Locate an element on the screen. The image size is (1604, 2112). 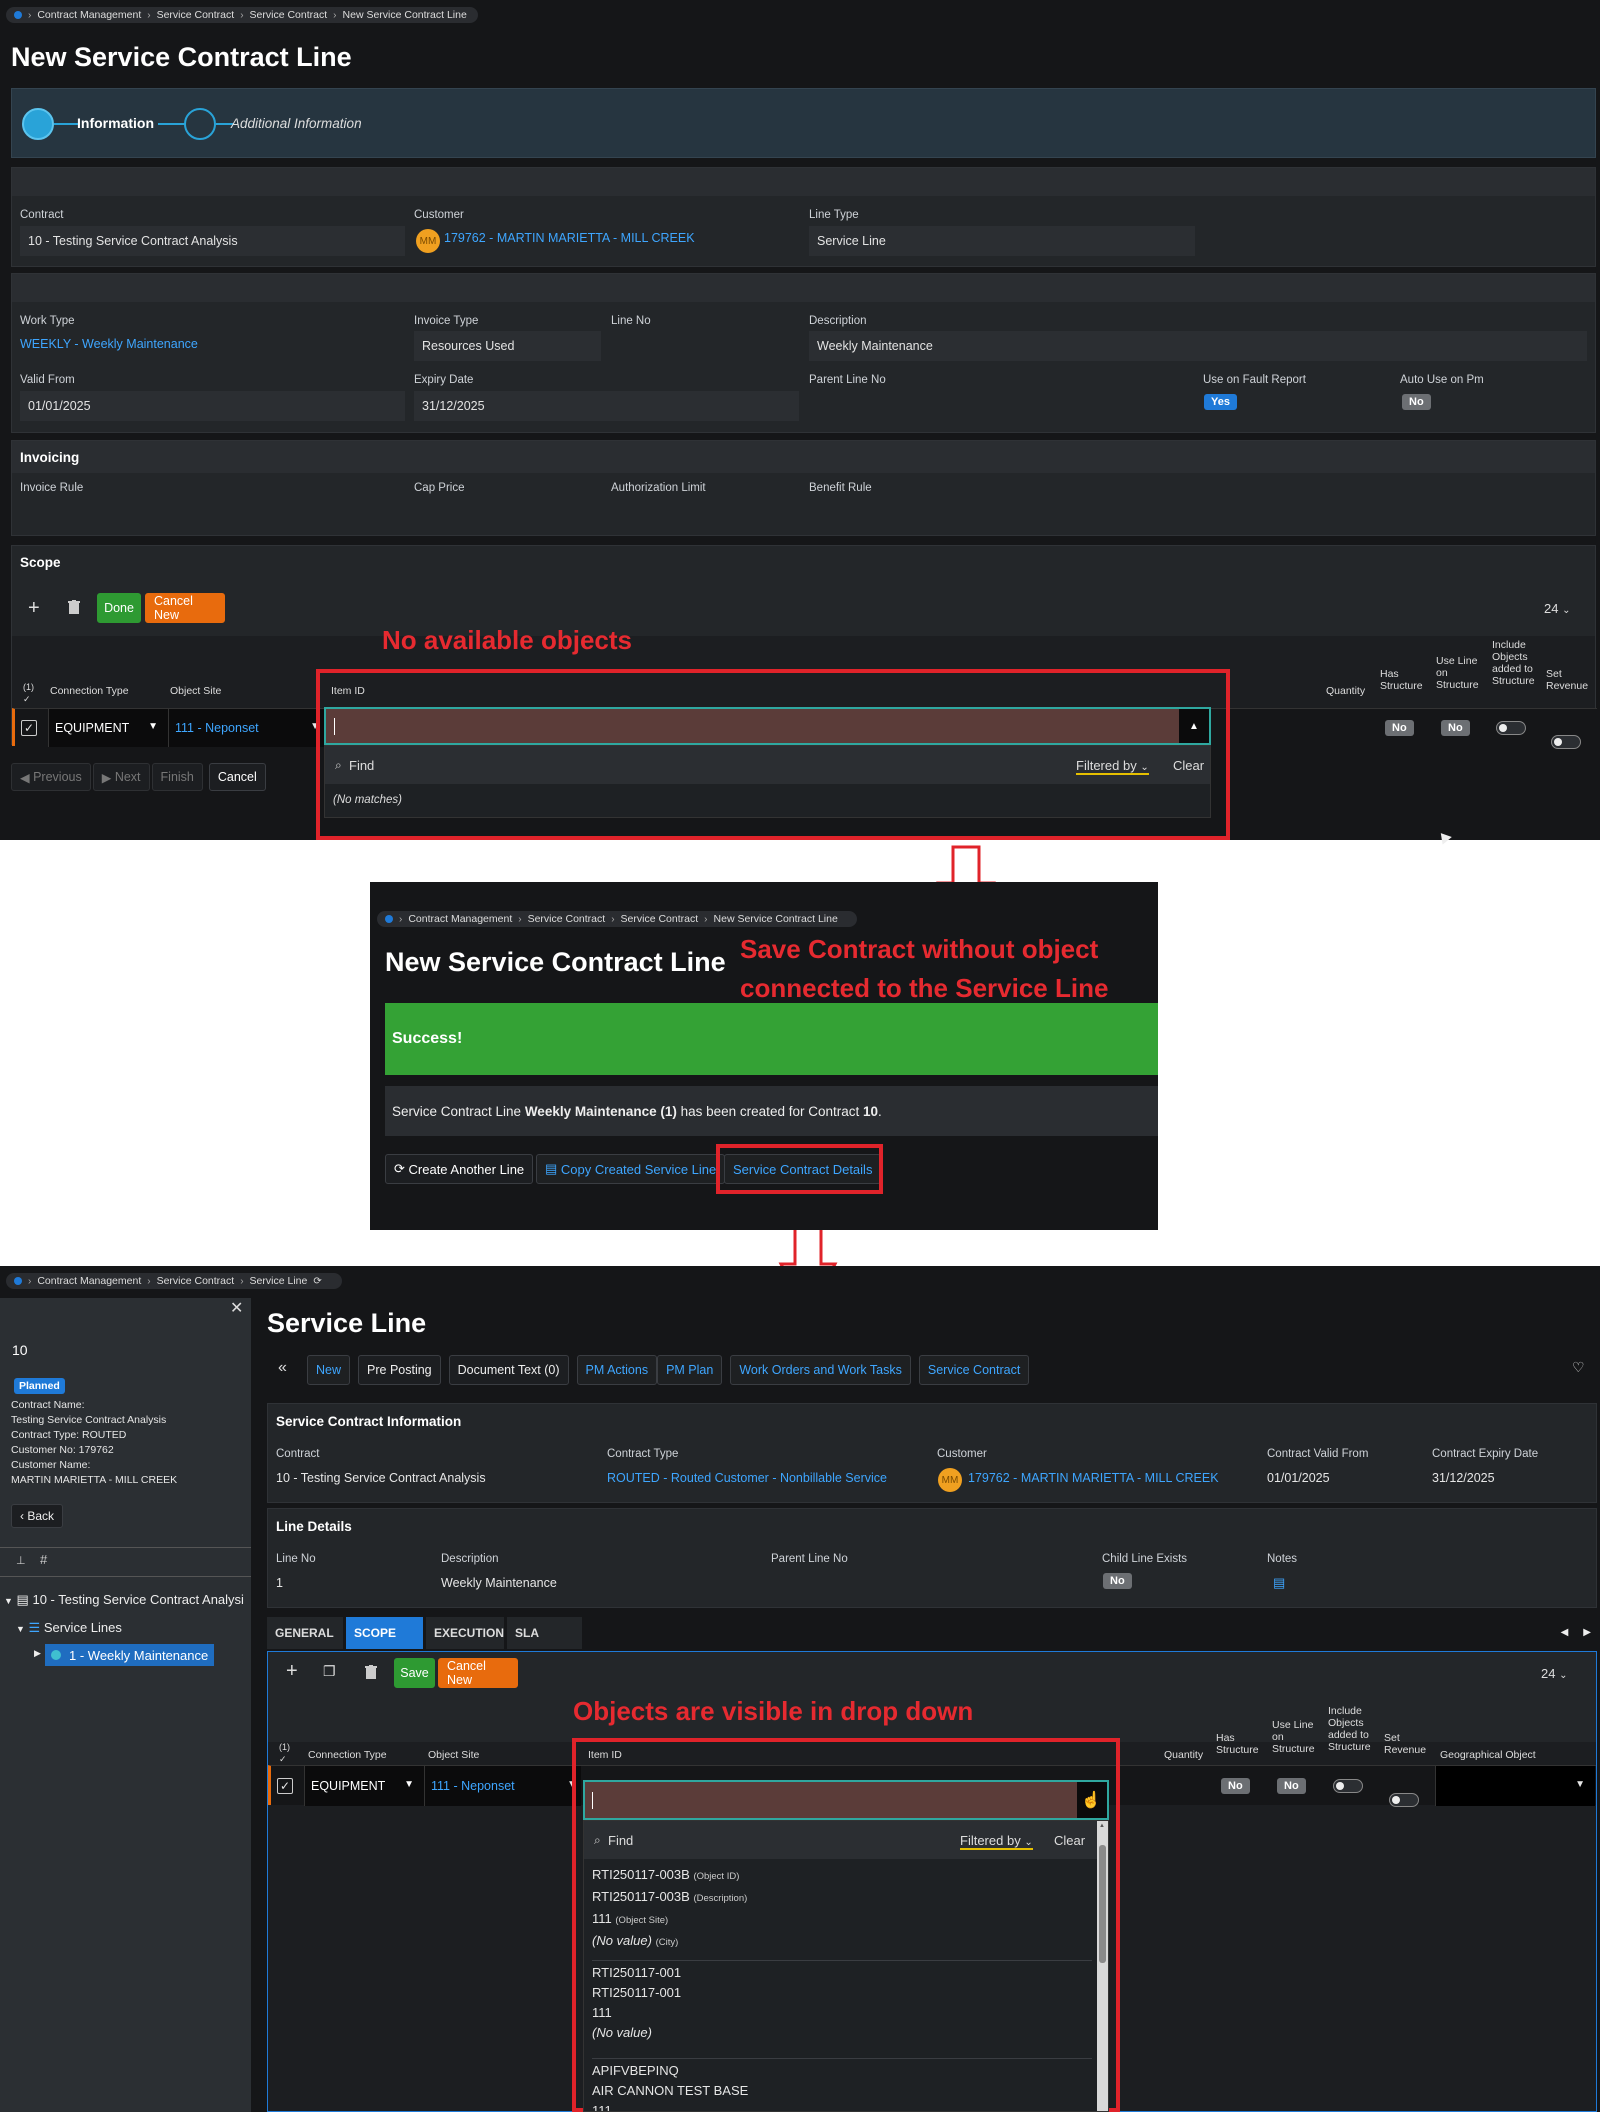
description-field: Weekly Maintenance is located at coordinates (1198, 346).